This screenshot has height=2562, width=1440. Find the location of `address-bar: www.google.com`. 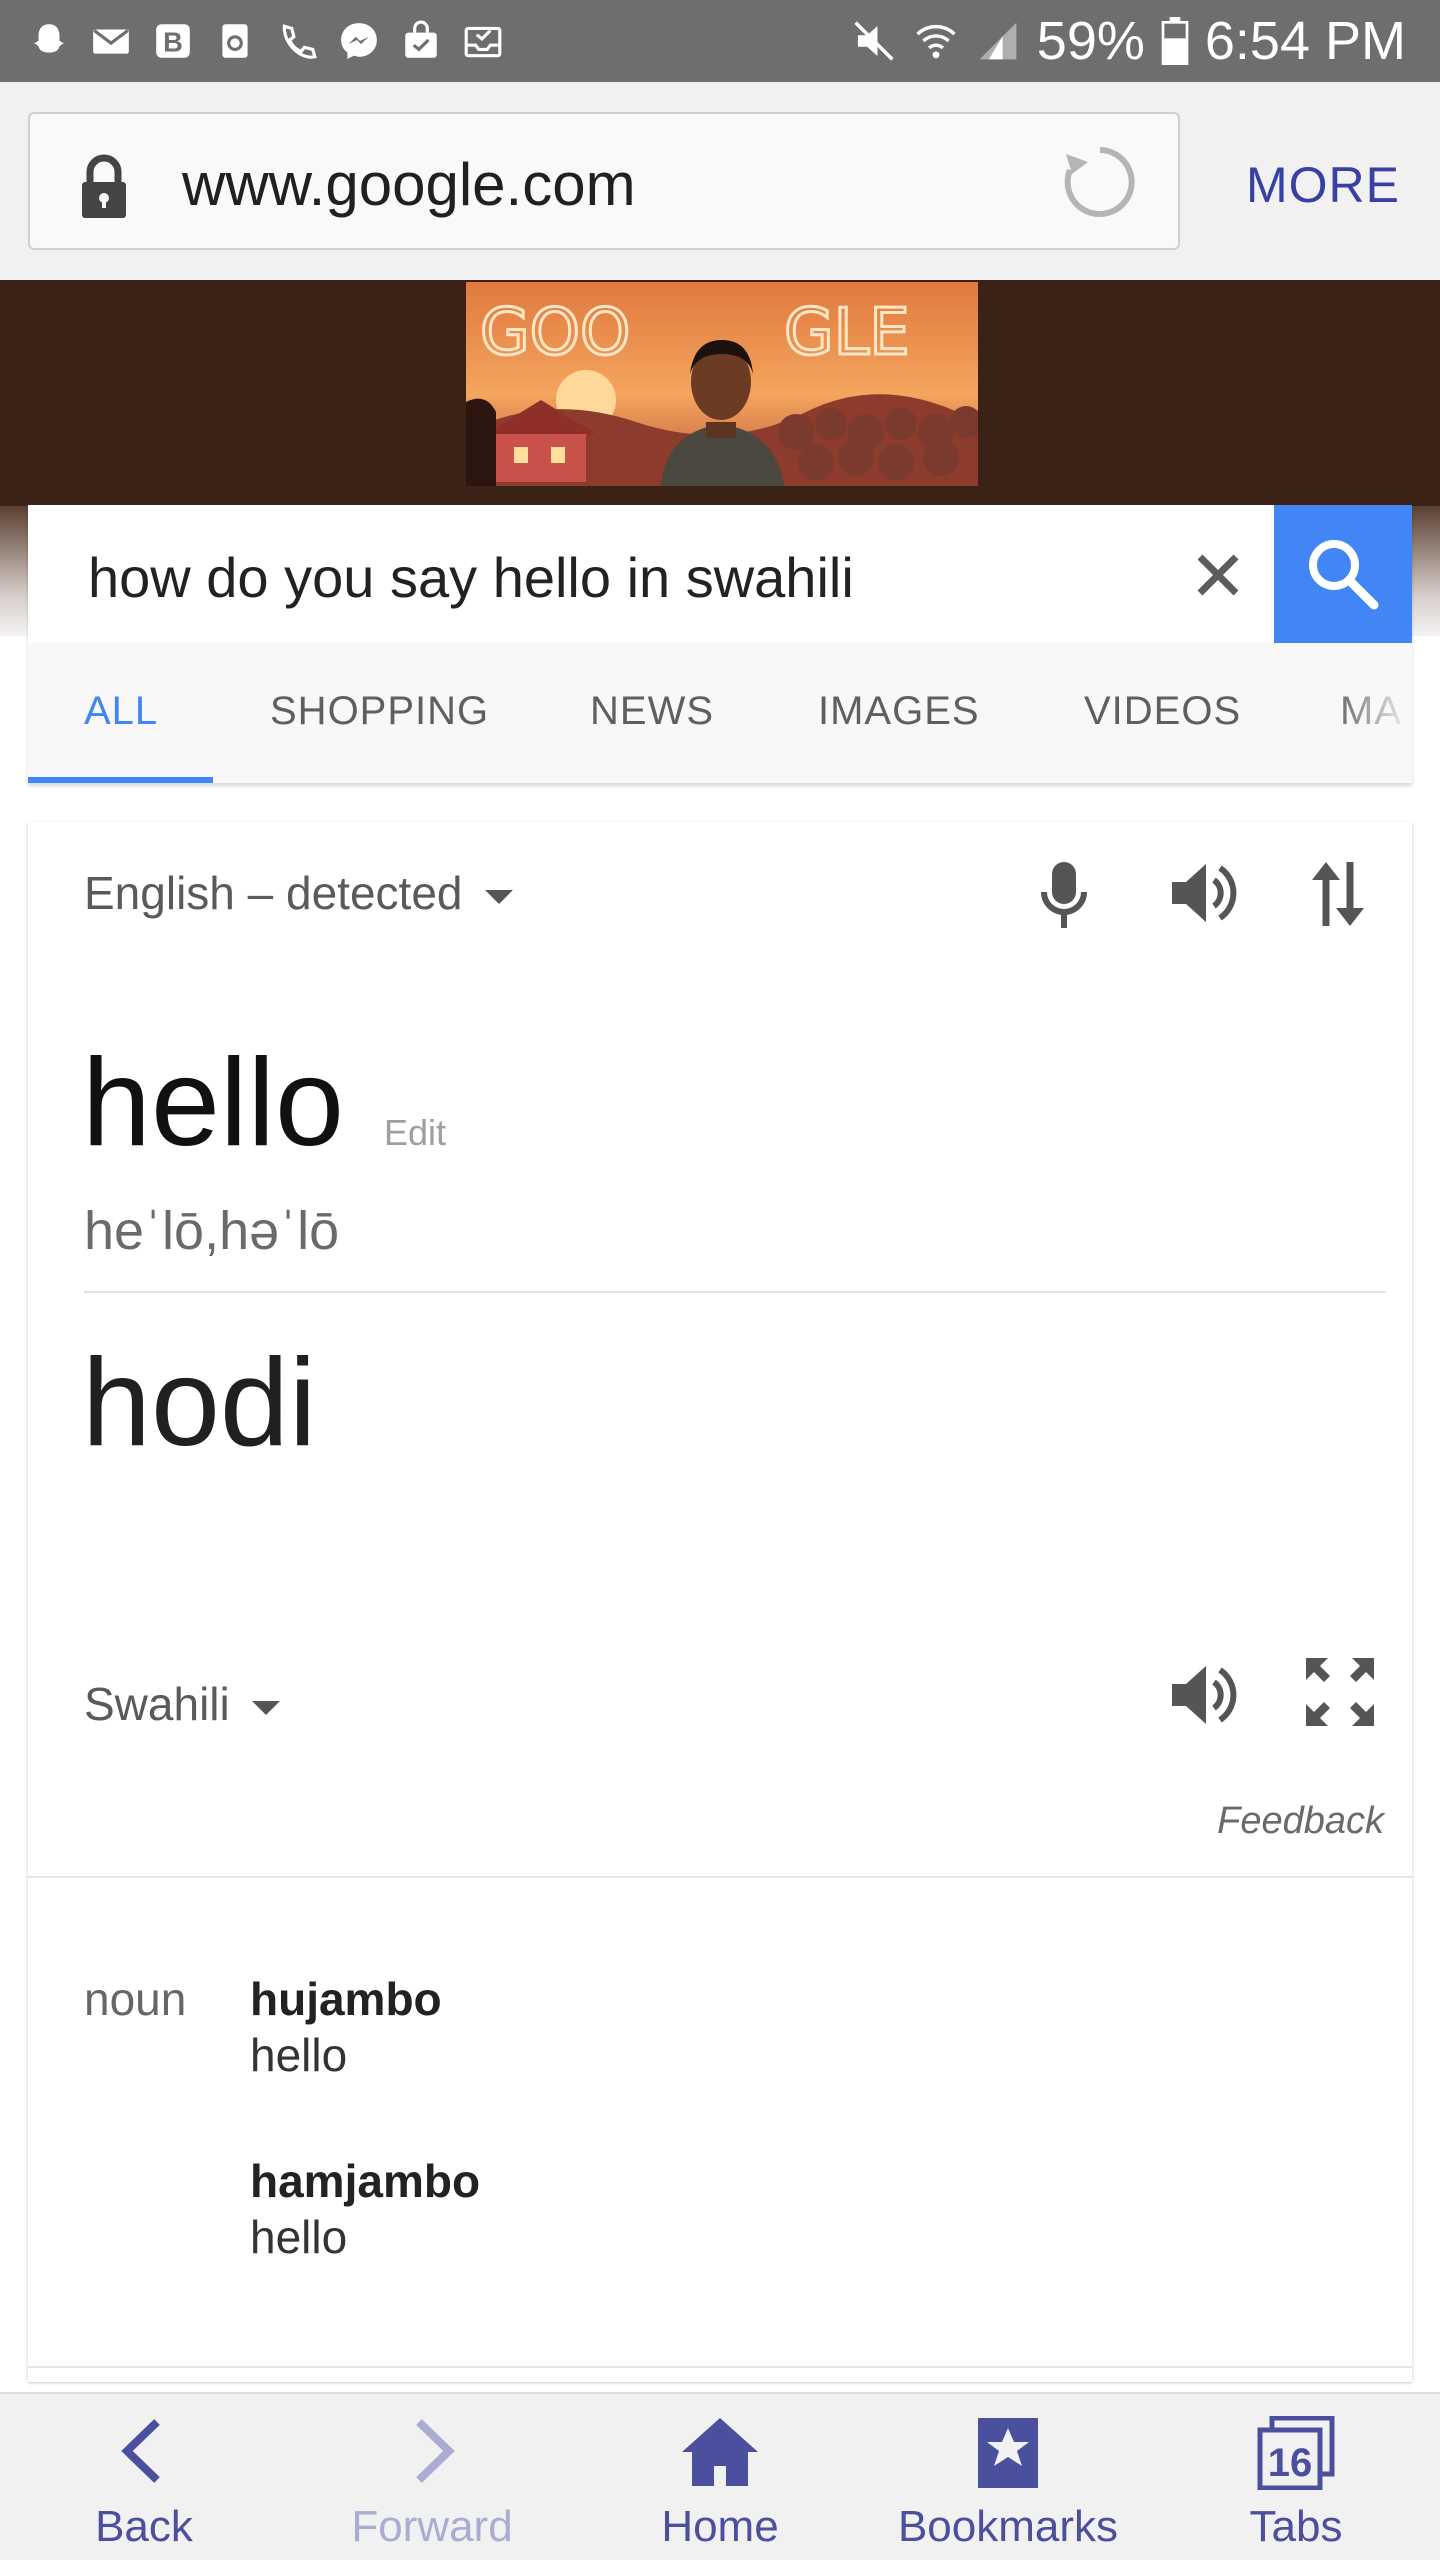

address-bar: www.google.com is located at coordinates (604, 181).